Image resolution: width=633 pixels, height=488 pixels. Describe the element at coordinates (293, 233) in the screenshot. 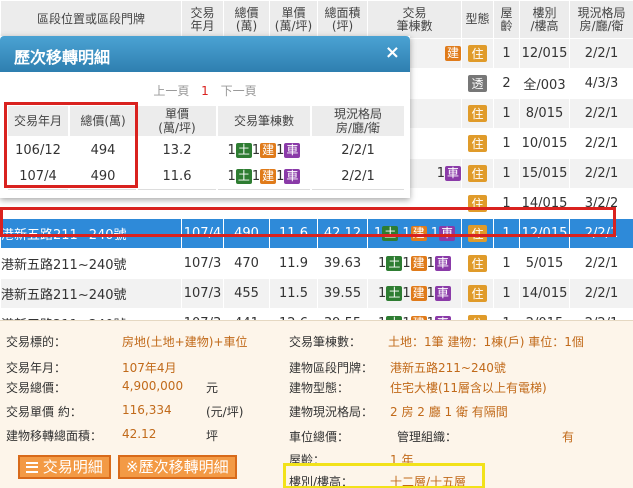

I see `row-unit: 11.6` at that location.